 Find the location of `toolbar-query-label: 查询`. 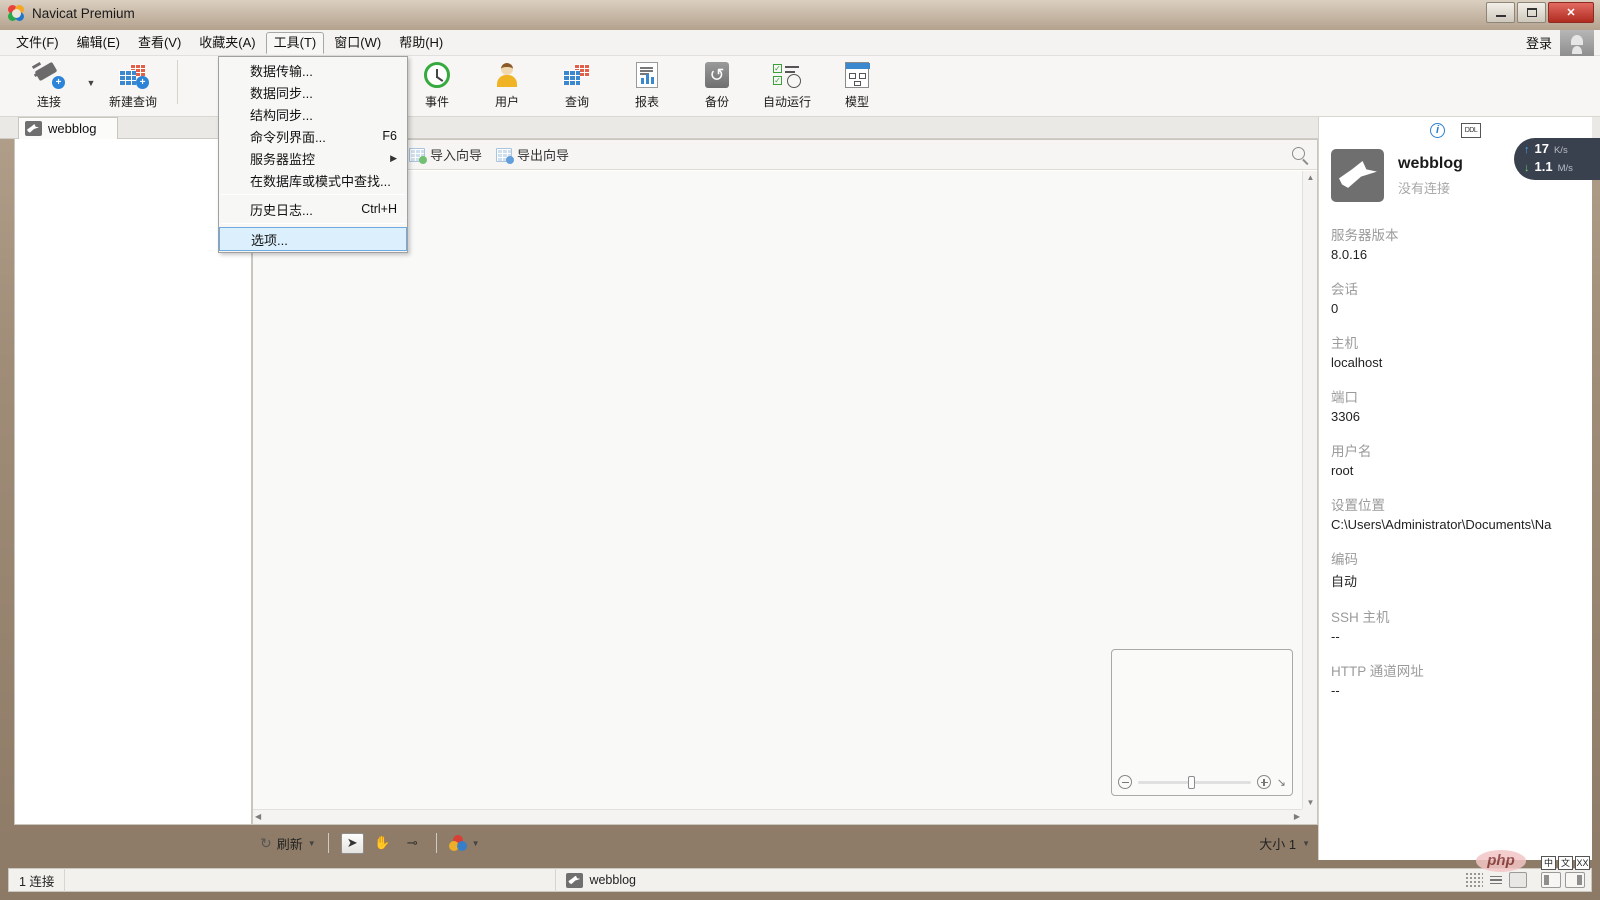

toolbar-query-label: 查询 is located at coordinates (576, 102).